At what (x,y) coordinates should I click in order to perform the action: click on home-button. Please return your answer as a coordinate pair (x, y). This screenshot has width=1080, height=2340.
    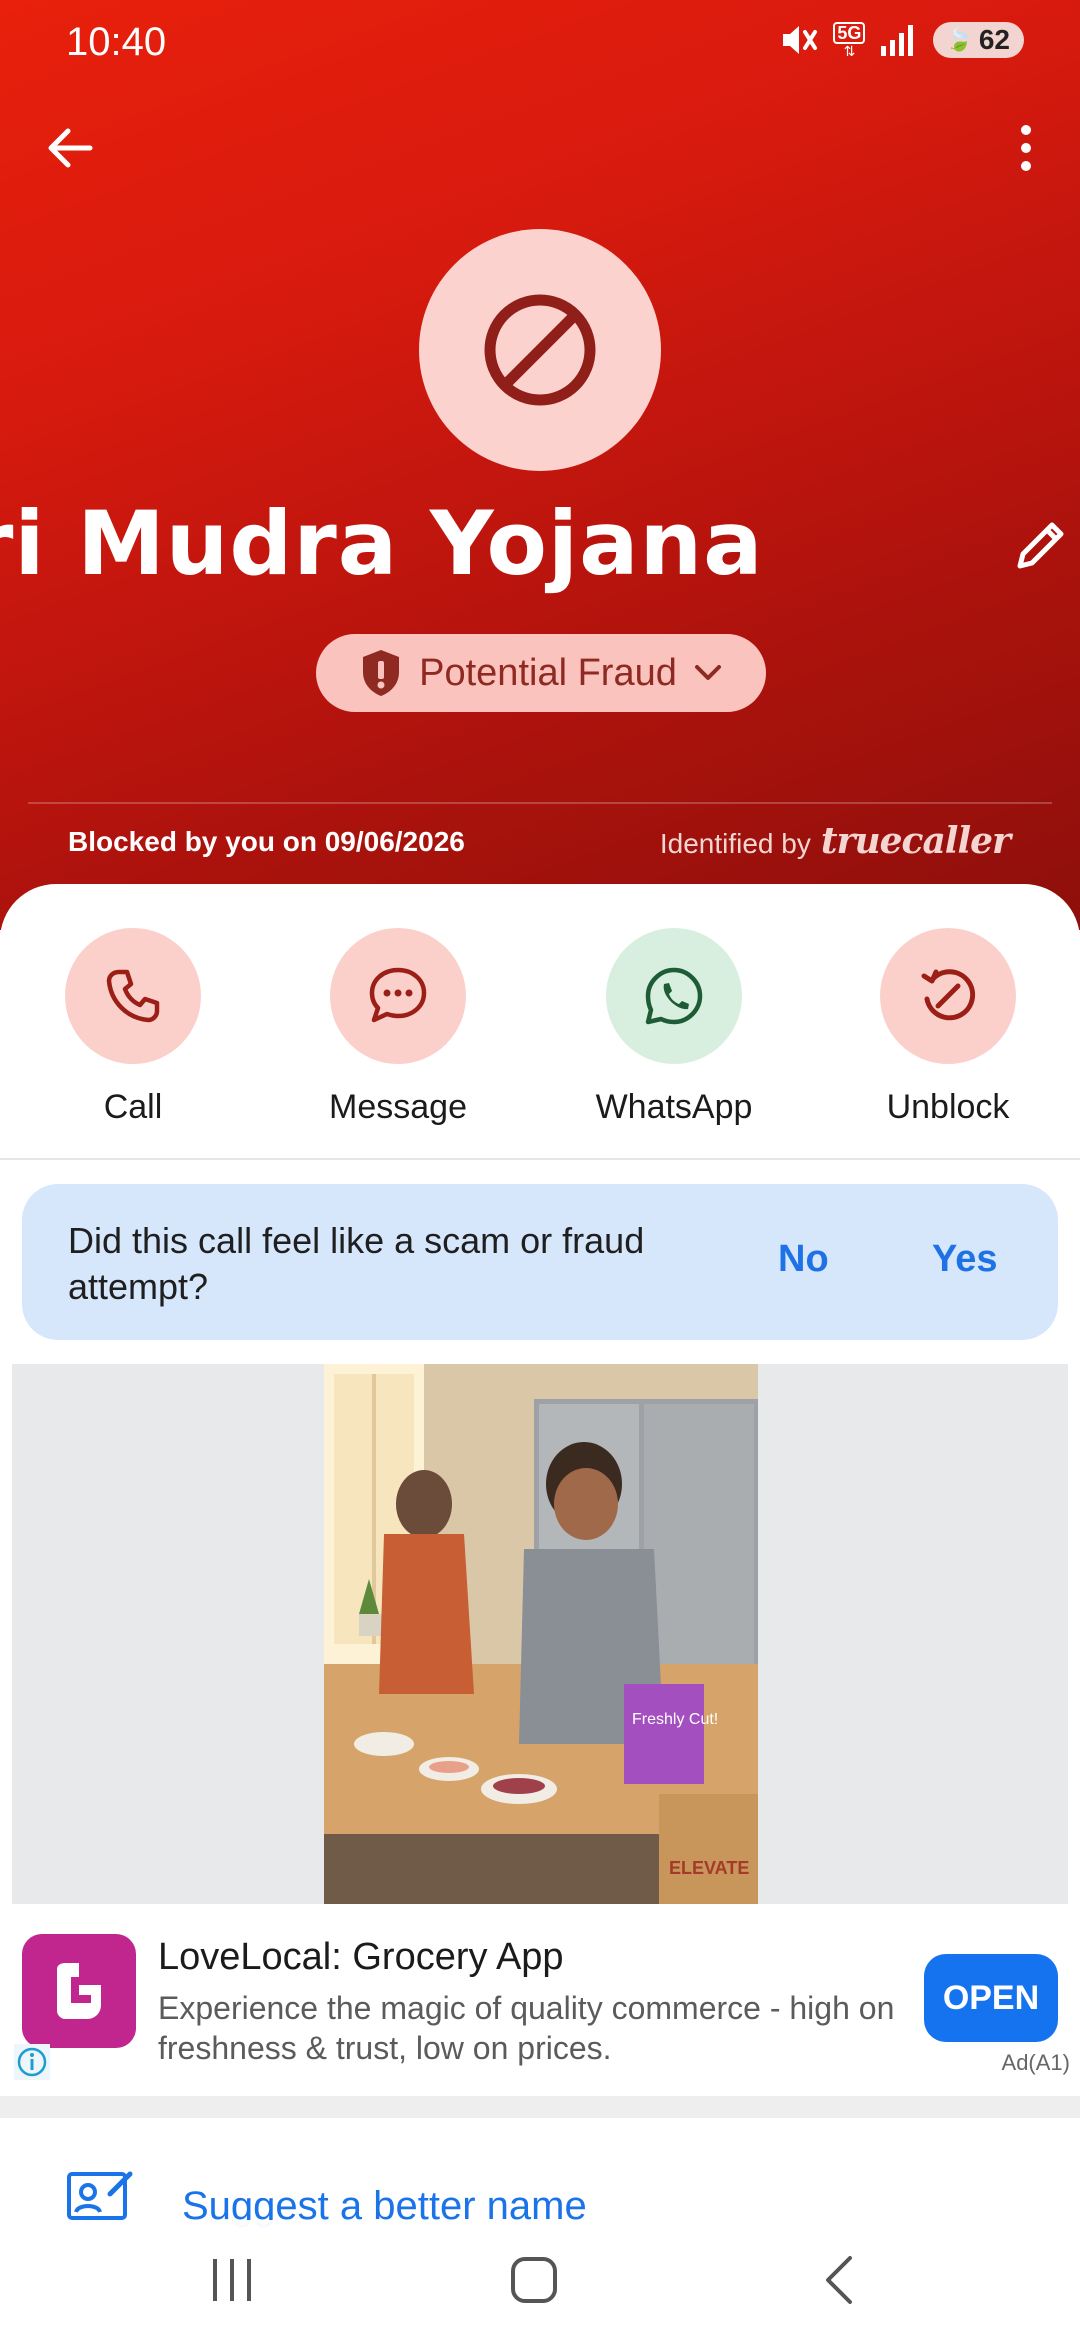
    Looking at the image, I should click on (534, 2280).